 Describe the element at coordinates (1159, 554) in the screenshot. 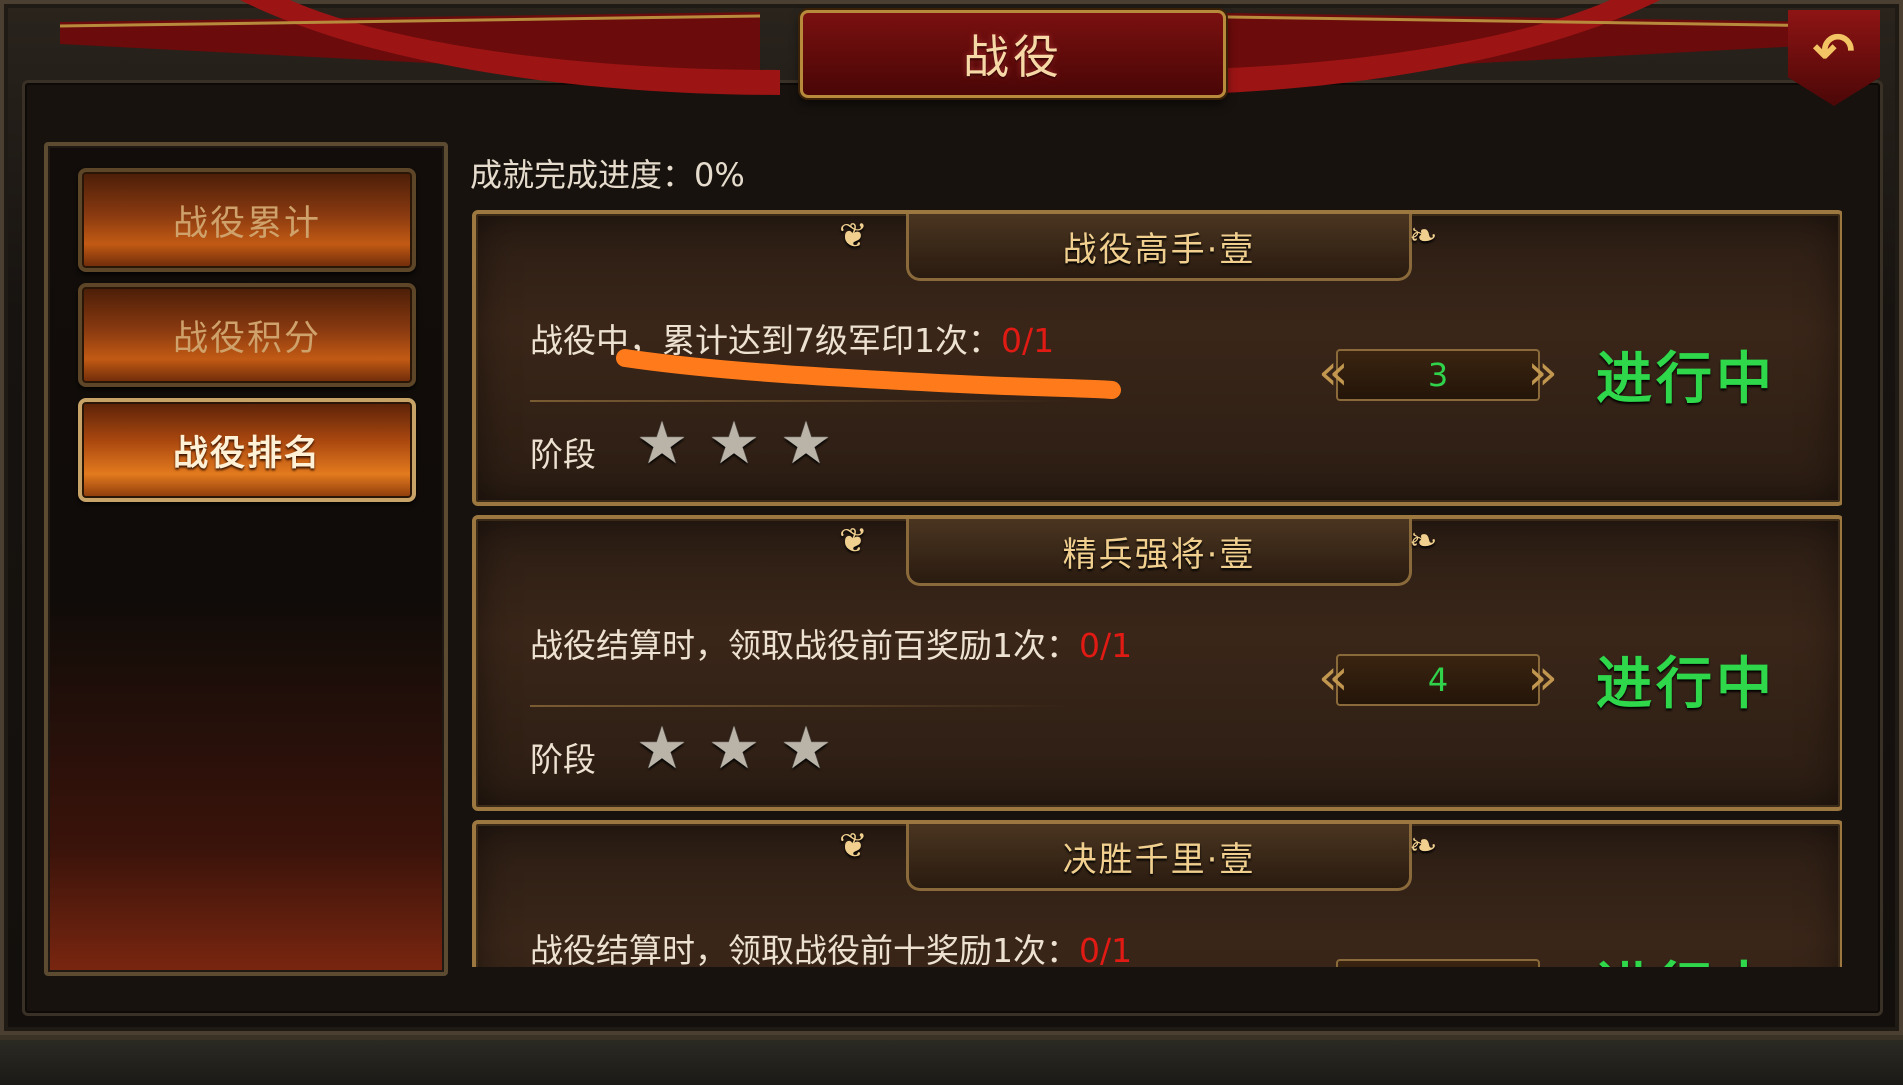

I see `card-title: 精兵强将·壹` at that location.